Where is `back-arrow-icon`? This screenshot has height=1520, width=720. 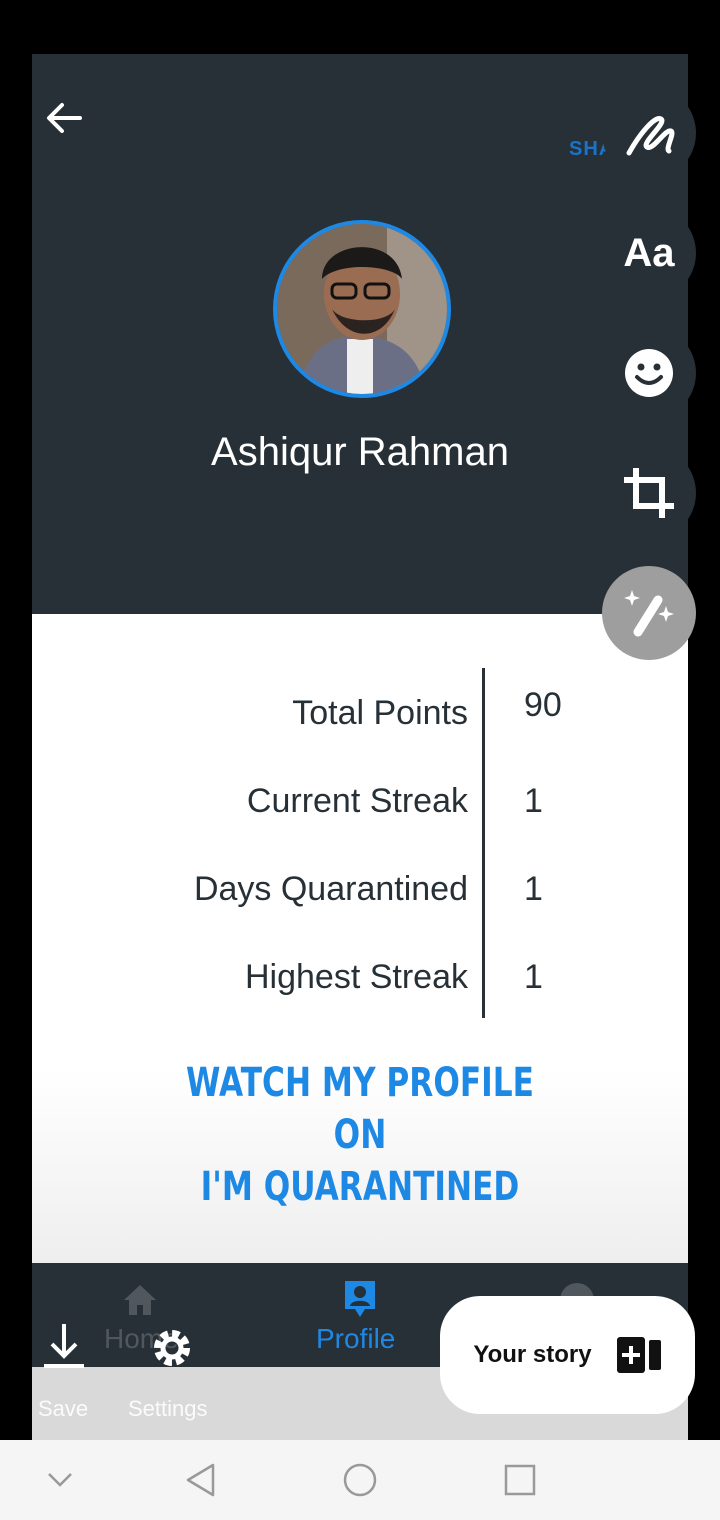 back-arrow-icon is located at coordinates (64, 118).